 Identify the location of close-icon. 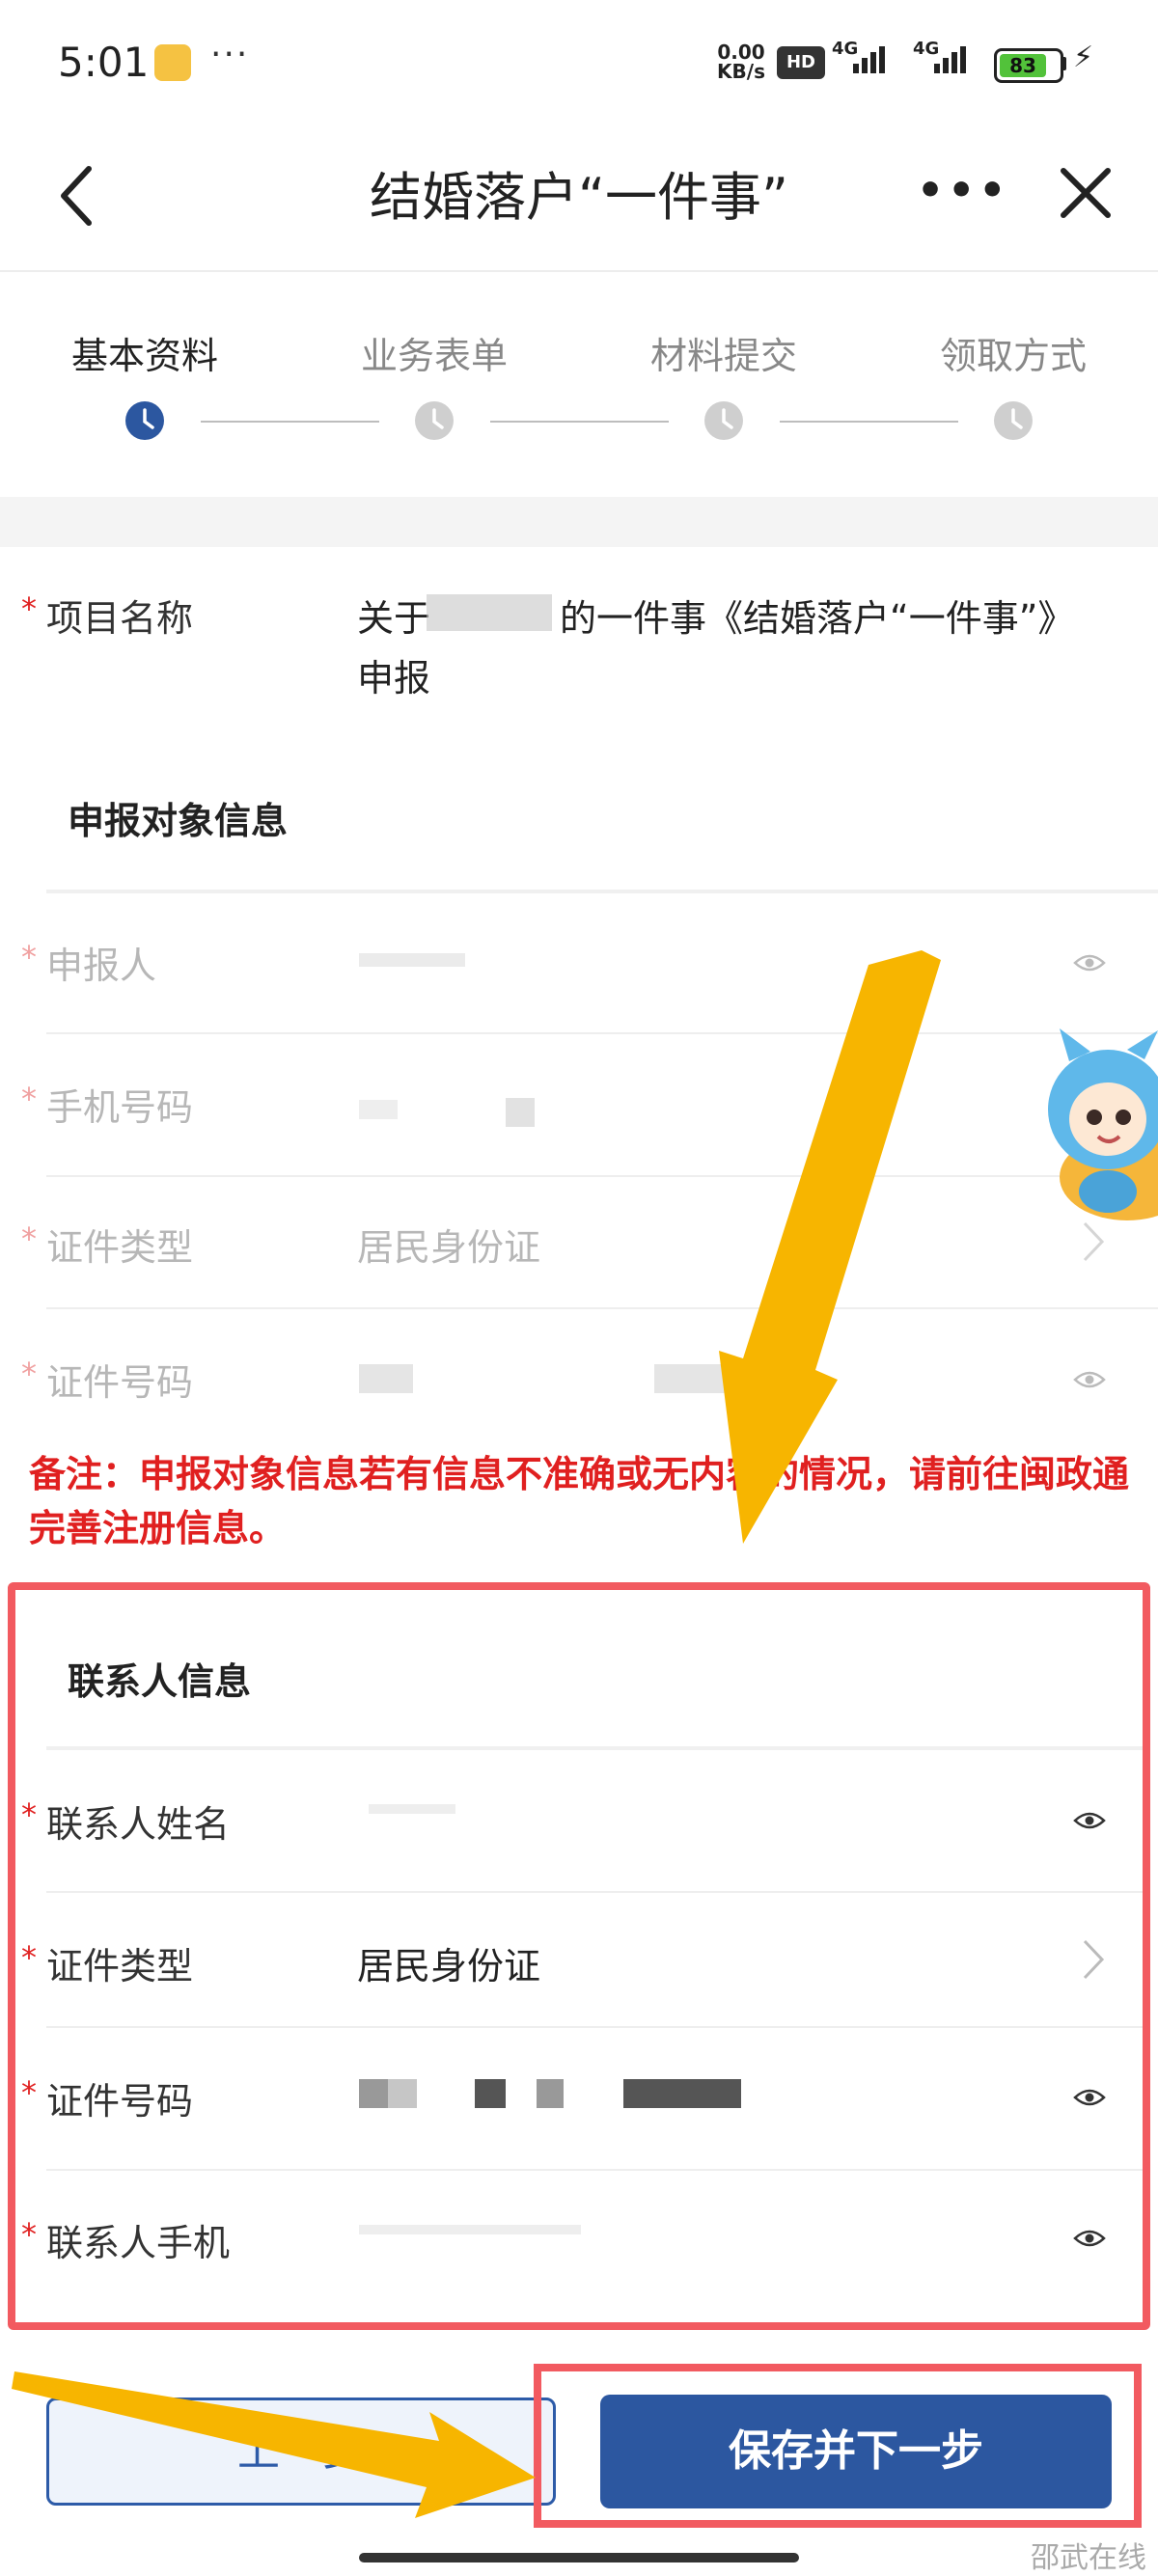
(1085, 193).